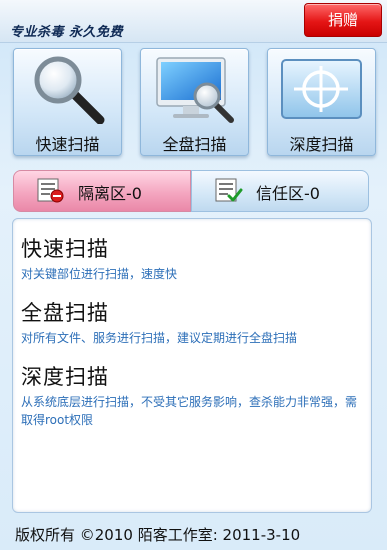  I want to click on monitor-magnifier-icon, so click(195, 90).